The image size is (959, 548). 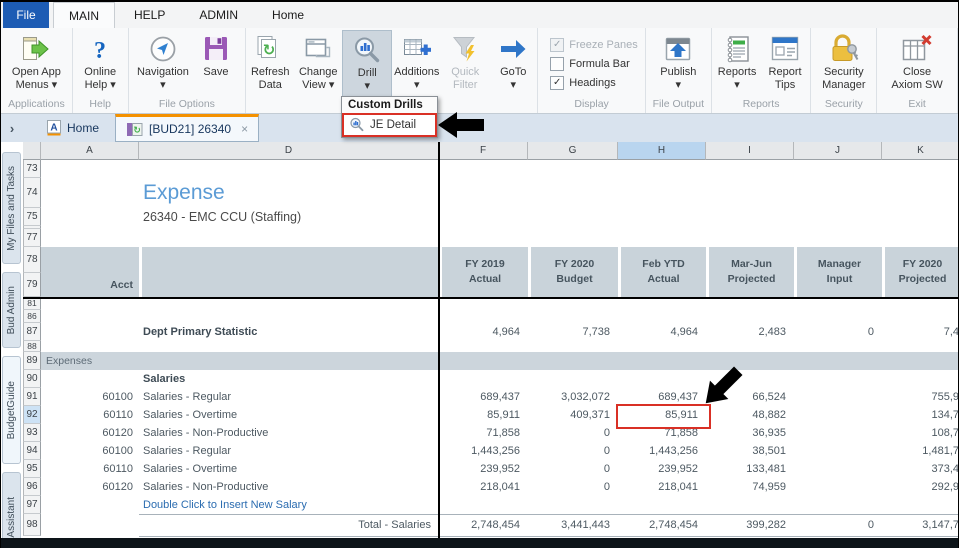 What do you see at coordinates (11, 410) in the screenshot?
I see `sidebar-tab-budgetguide: BudgetGuide` at bounding box center [11, 410].